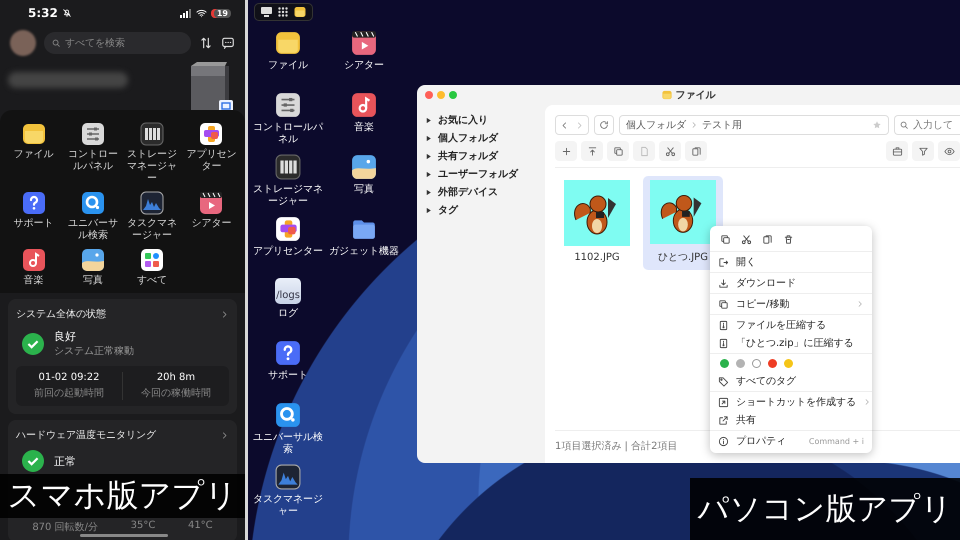 This screenshot has width=960, height=540. I want to click on desktop-icon-label: アプリセンター, so click(288, 252).